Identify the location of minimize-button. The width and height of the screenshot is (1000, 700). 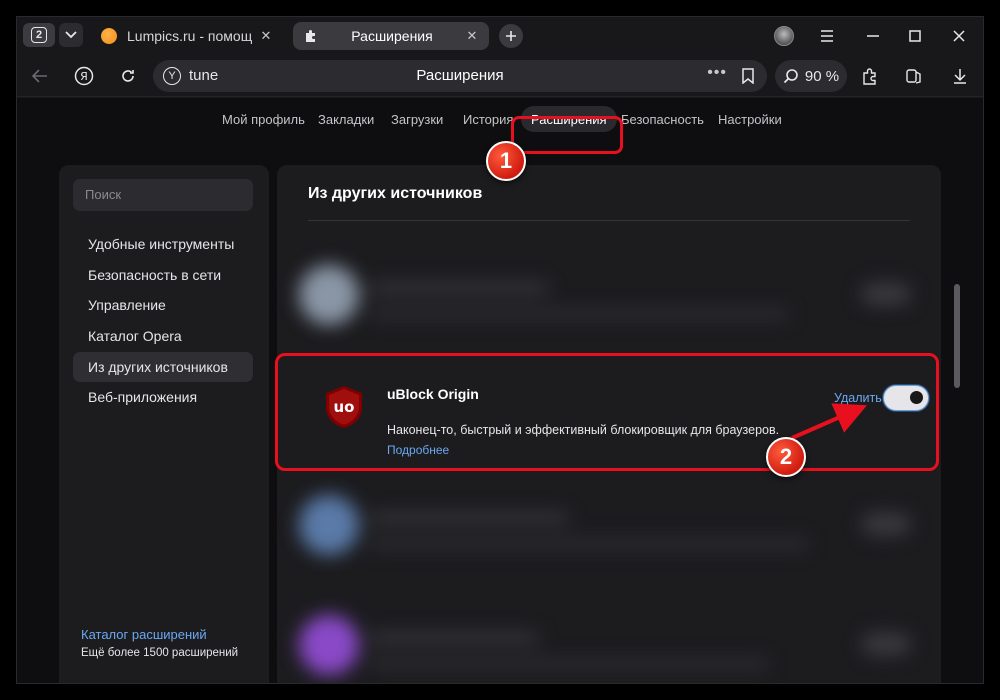
(873, 36).